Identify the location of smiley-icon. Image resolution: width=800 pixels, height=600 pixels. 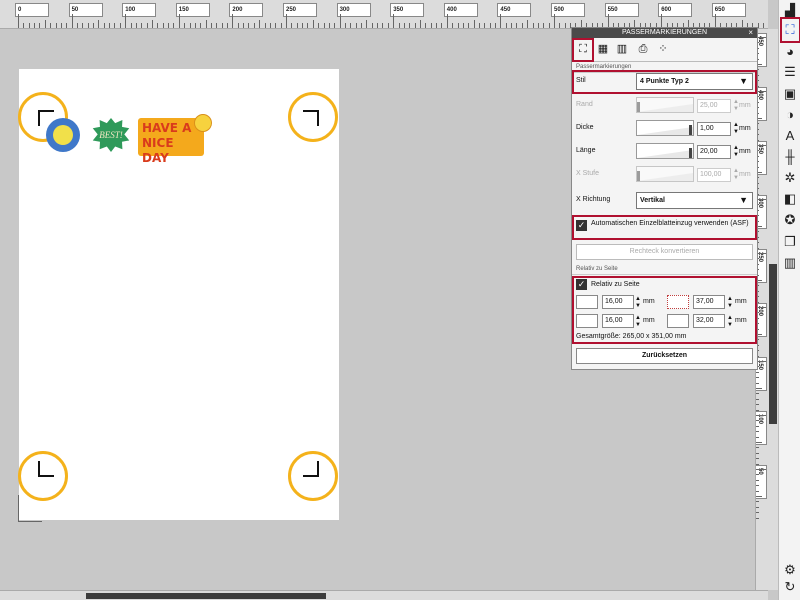
(203, 123).